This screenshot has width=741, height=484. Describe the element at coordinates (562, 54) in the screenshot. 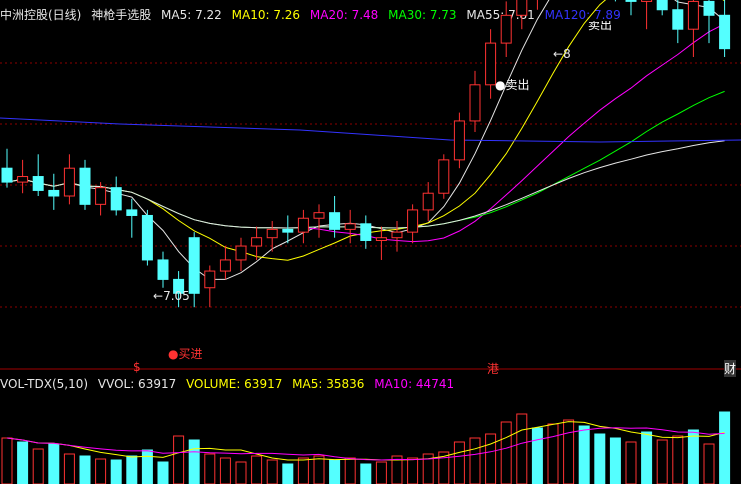

I see `high-price-annotation: ←8` at that location.